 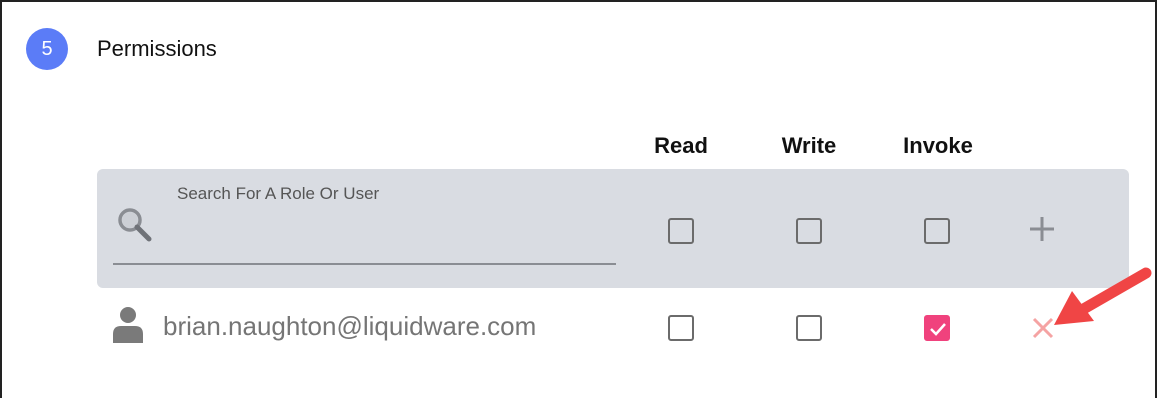 I want to click on new-read-checkbox, so click(x=681, y=231).